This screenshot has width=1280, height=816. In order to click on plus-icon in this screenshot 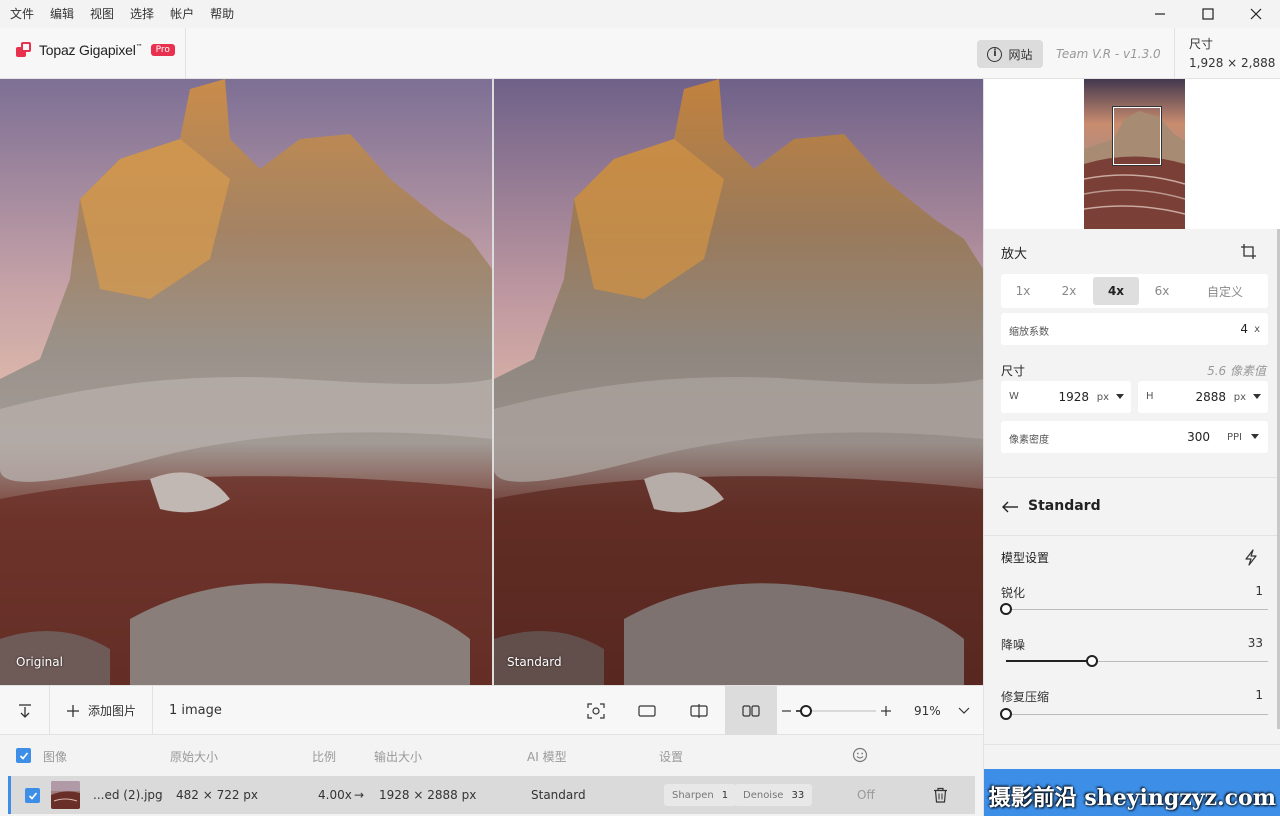, I will do `click(72, 710)`.